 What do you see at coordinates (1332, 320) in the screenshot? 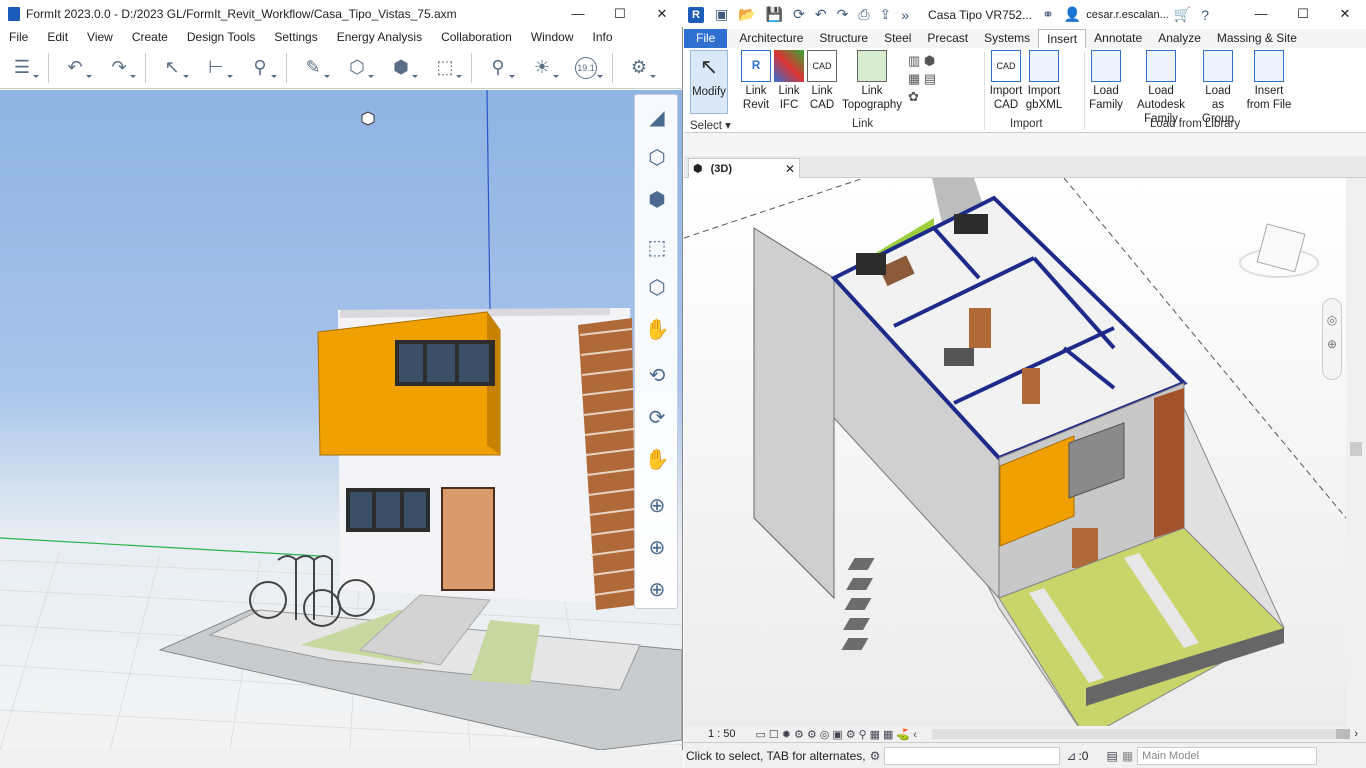
I see `steering-wheel-icon: ◎` at bounding box center [1332, 320].